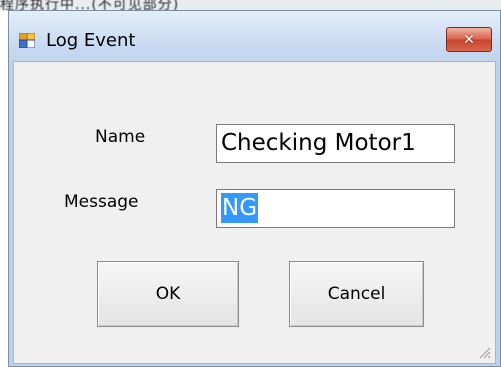  What do you see at coordinates (250, 6) in the screenshot?
I see `background-window-strip: 程序执行中...(不可见部分)` at bounding box center [250, 6].